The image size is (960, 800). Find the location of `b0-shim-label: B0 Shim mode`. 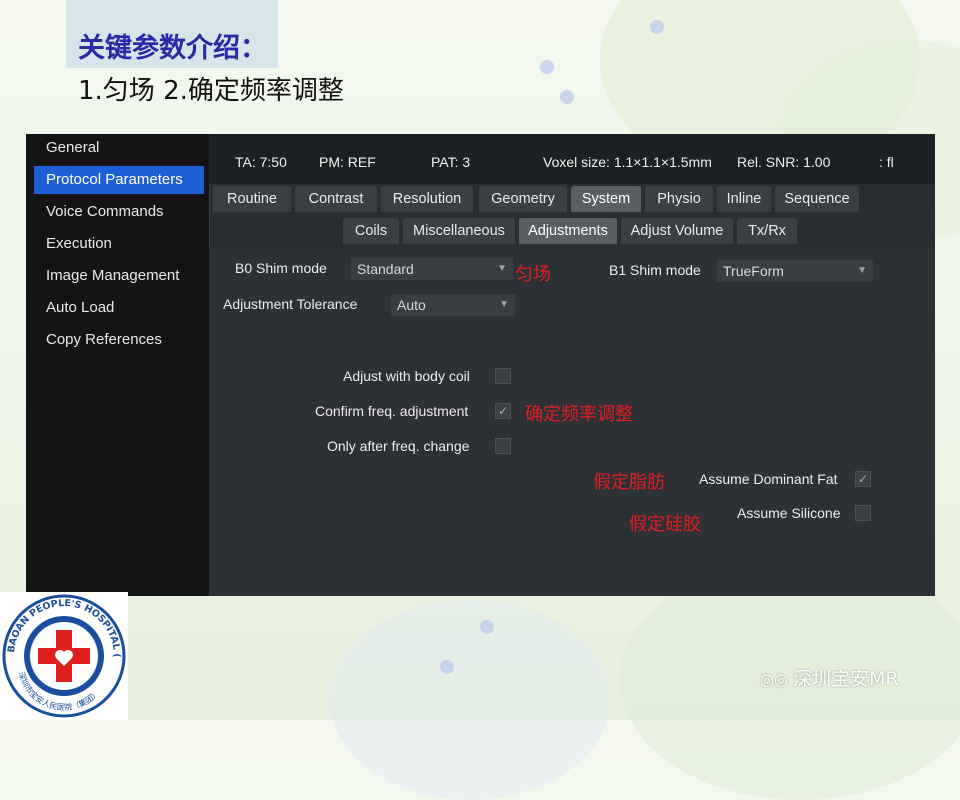

b0-shim-label: B0 Shim mode is located at coordinates (281, 268).